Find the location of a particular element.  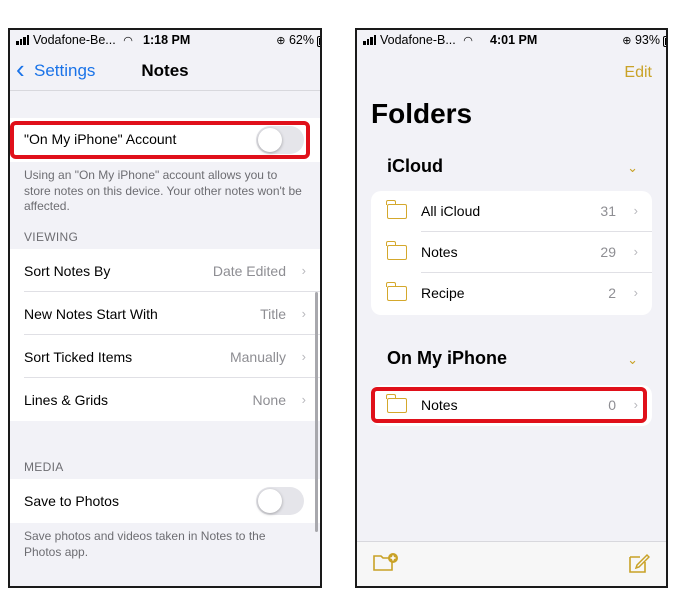

new-folder-icon is located at coordinates (386, 562).